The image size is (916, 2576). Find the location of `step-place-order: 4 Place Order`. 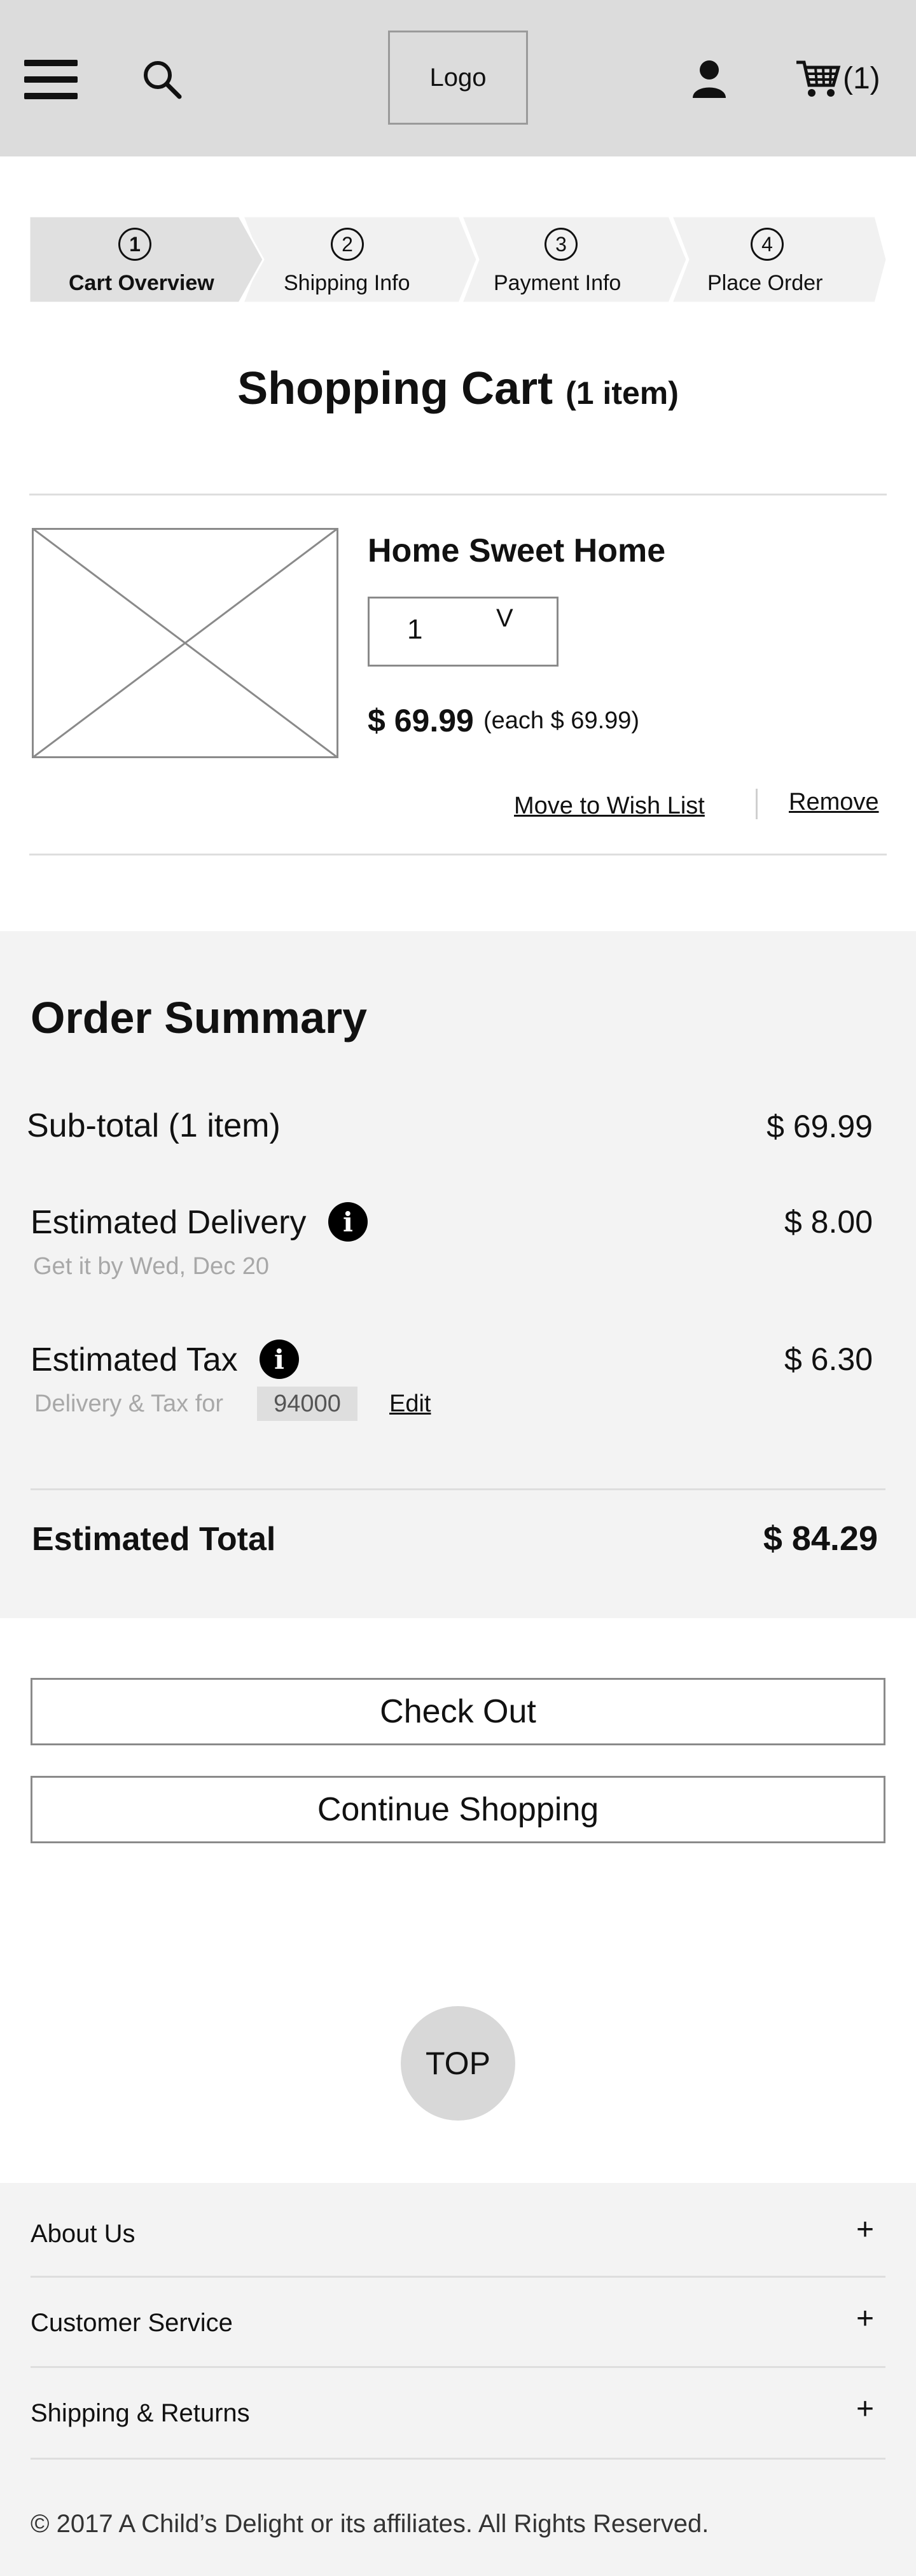

step-place-order: 4 Place Order is located at coordinates (786, 259).